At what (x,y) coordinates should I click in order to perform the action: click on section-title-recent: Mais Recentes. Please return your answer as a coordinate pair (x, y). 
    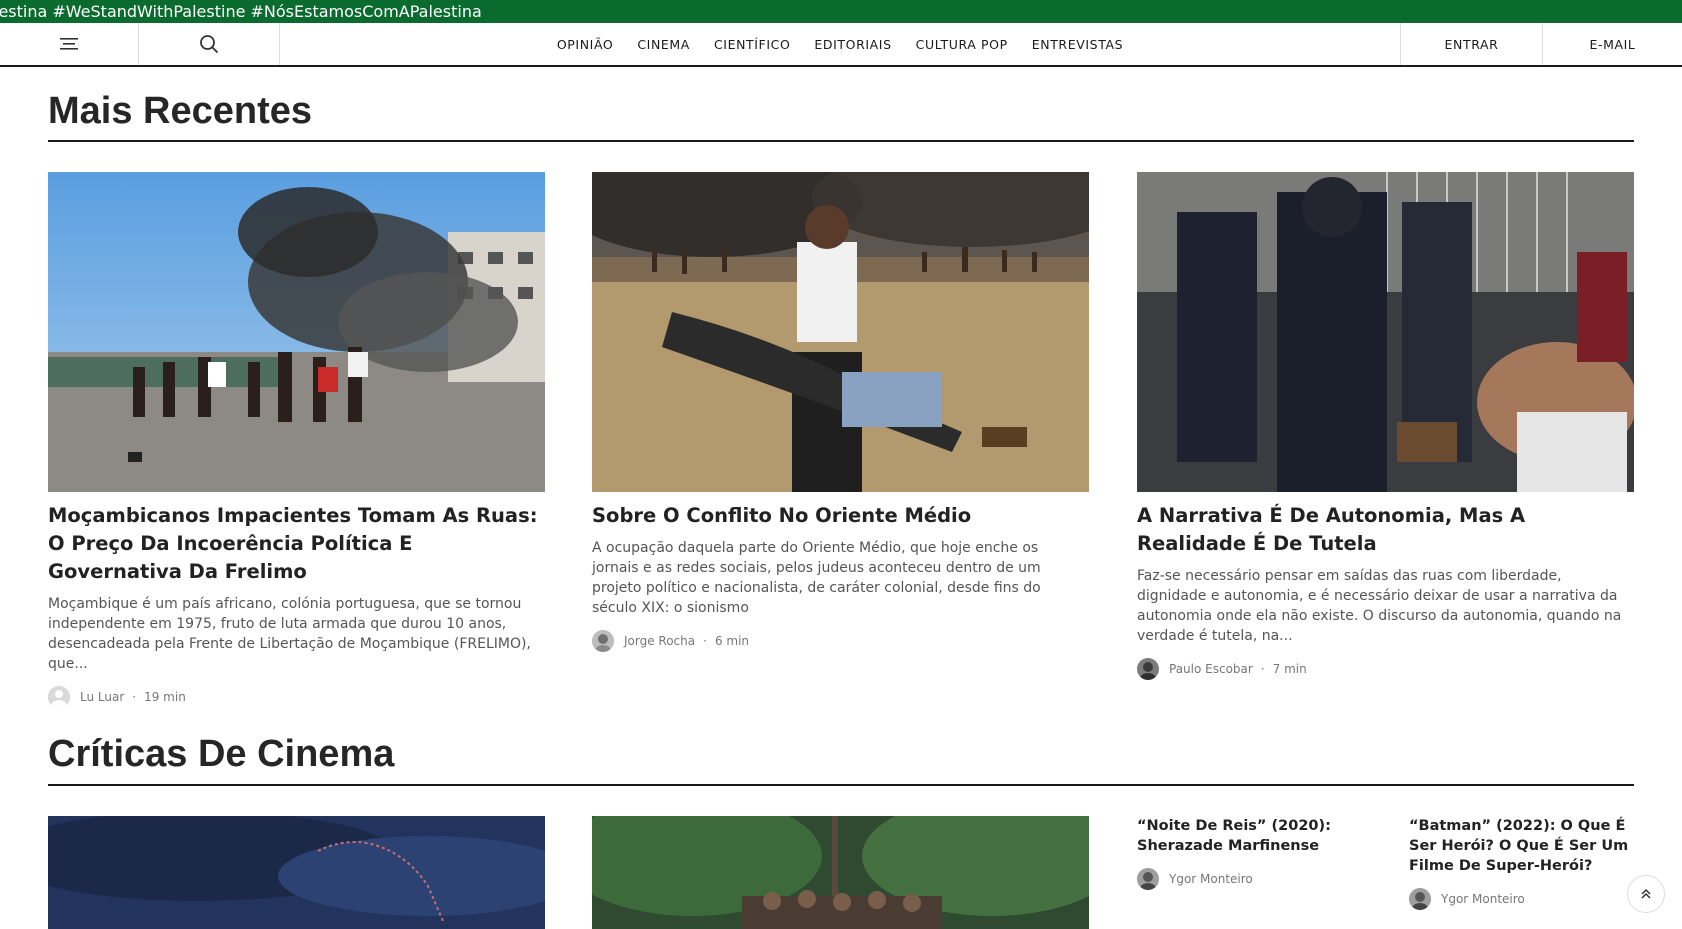
    Looking at the image, I should click on (841, 116).